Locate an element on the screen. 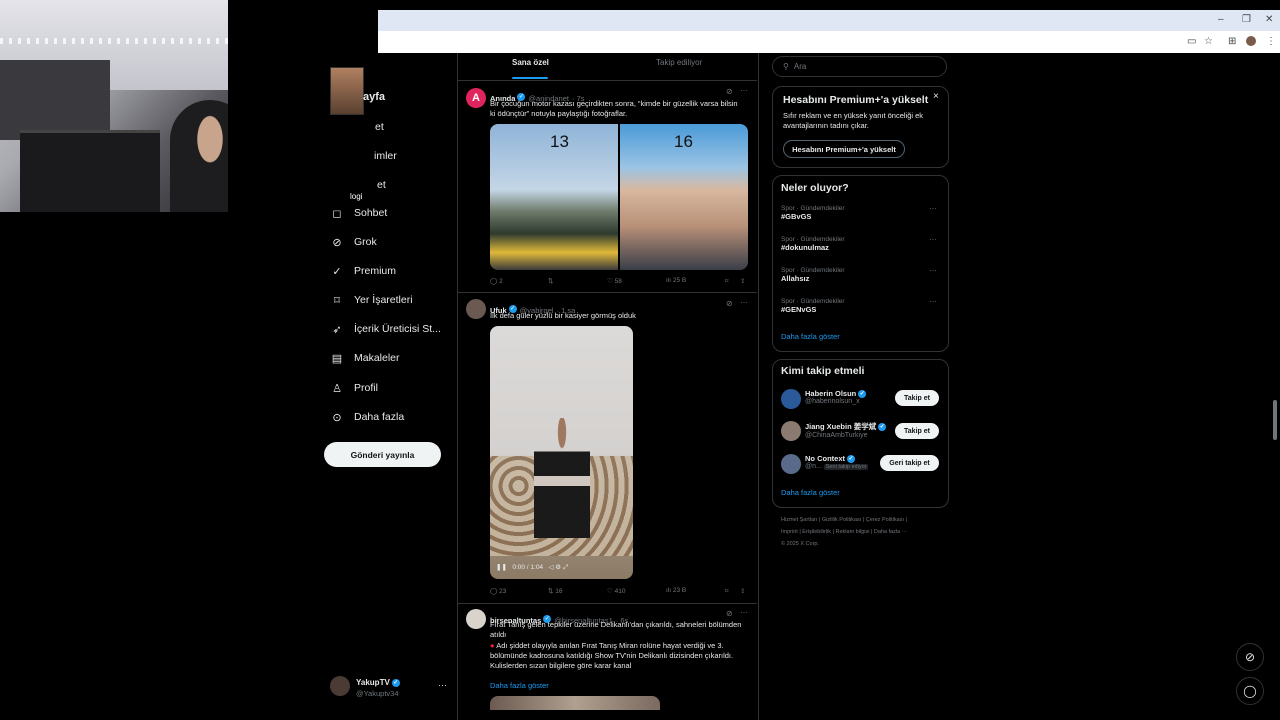  profile-icon is located at coordinates (1251, 41).